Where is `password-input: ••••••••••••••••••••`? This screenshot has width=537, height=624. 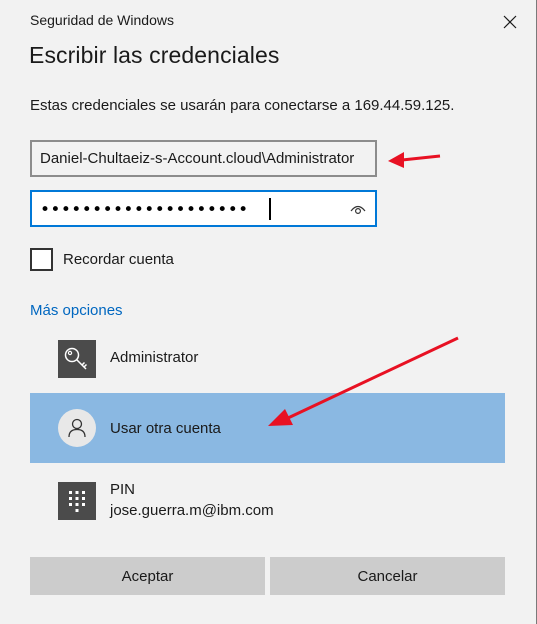
password-input: •••••••••••••••••••• is located at coordinates (144, 210).